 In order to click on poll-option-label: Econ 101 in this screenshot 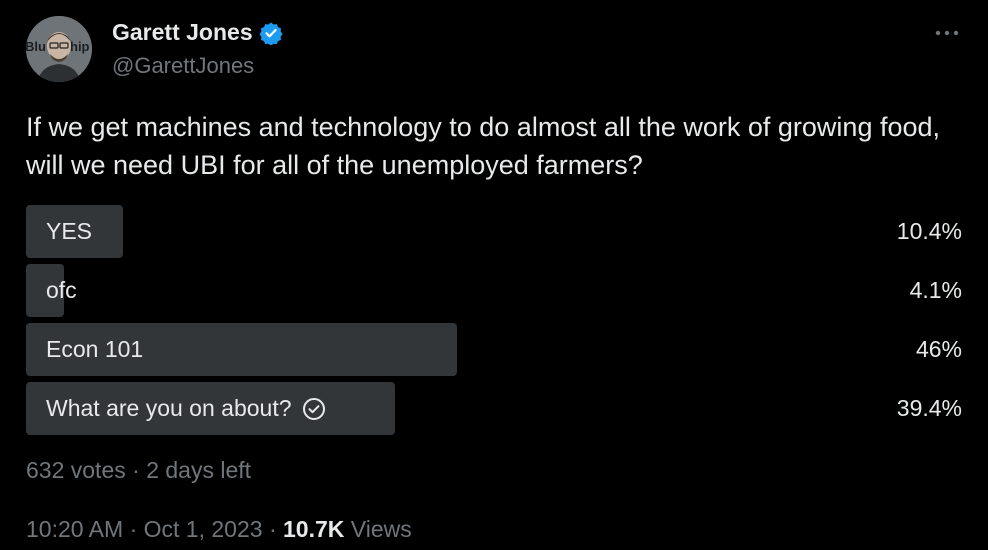, I will do `click(94, 349)`.